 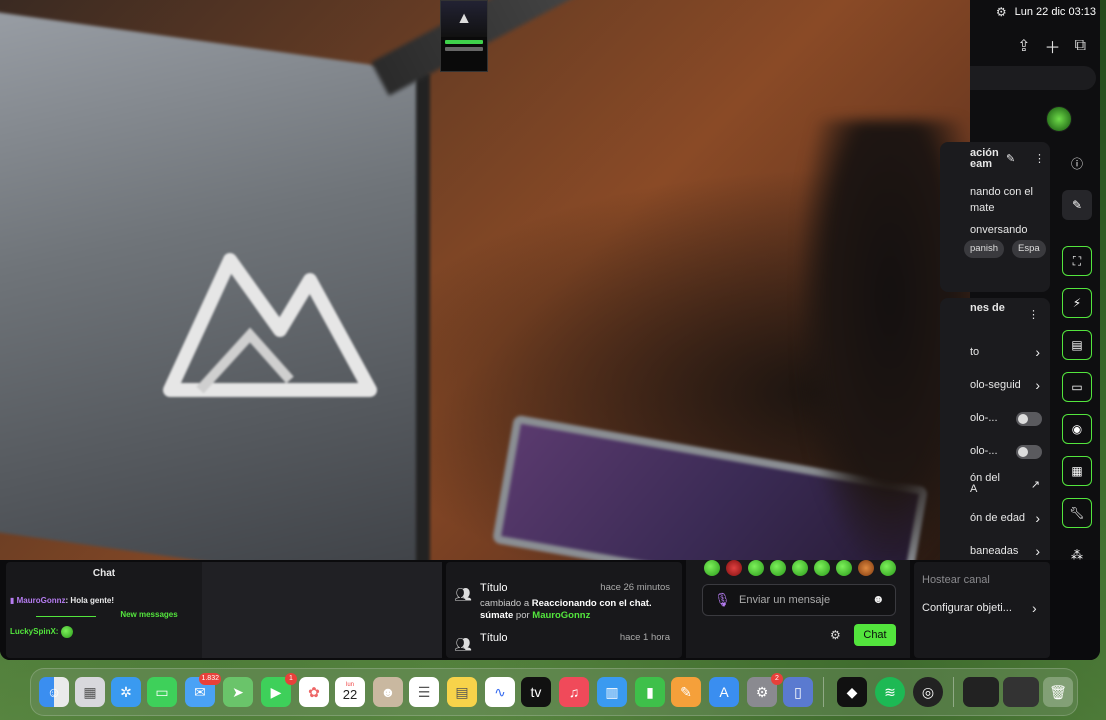 I want to click on lightning-icon: ⚡, so click(x=1077, y=303).